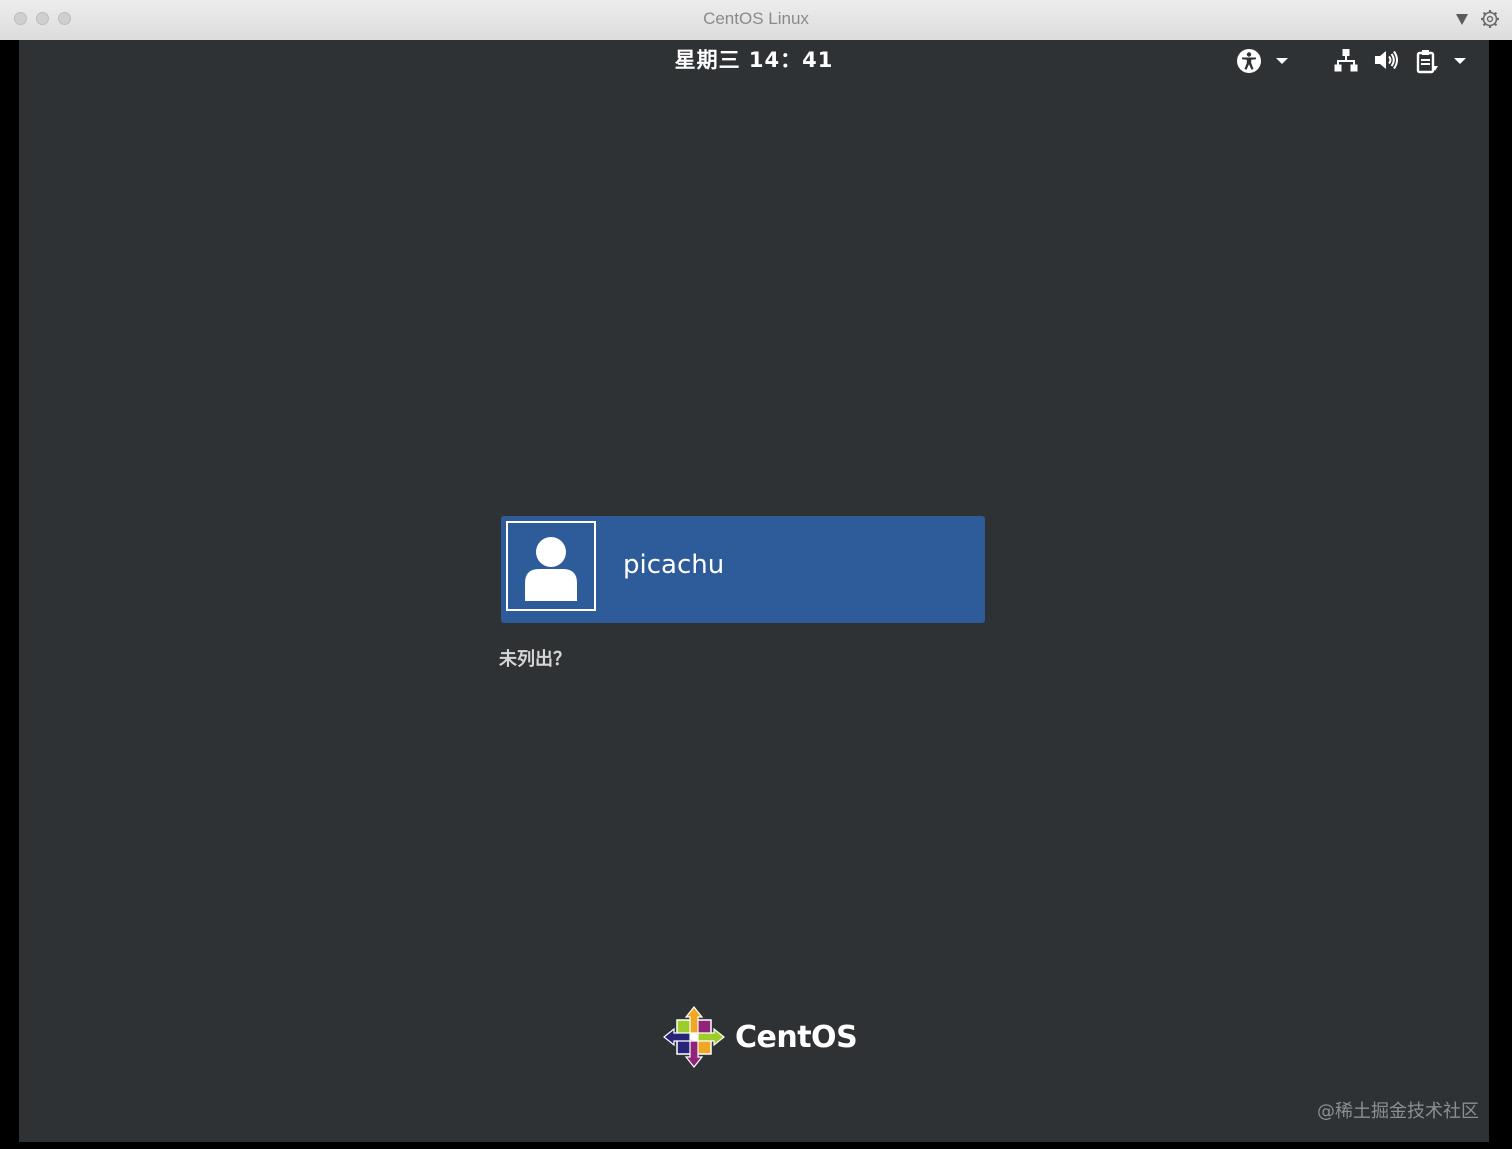  What do you see at coordinates (1386, 60) in the screenshot?
I see `volume-icon` at bounding box center [1386, 60].